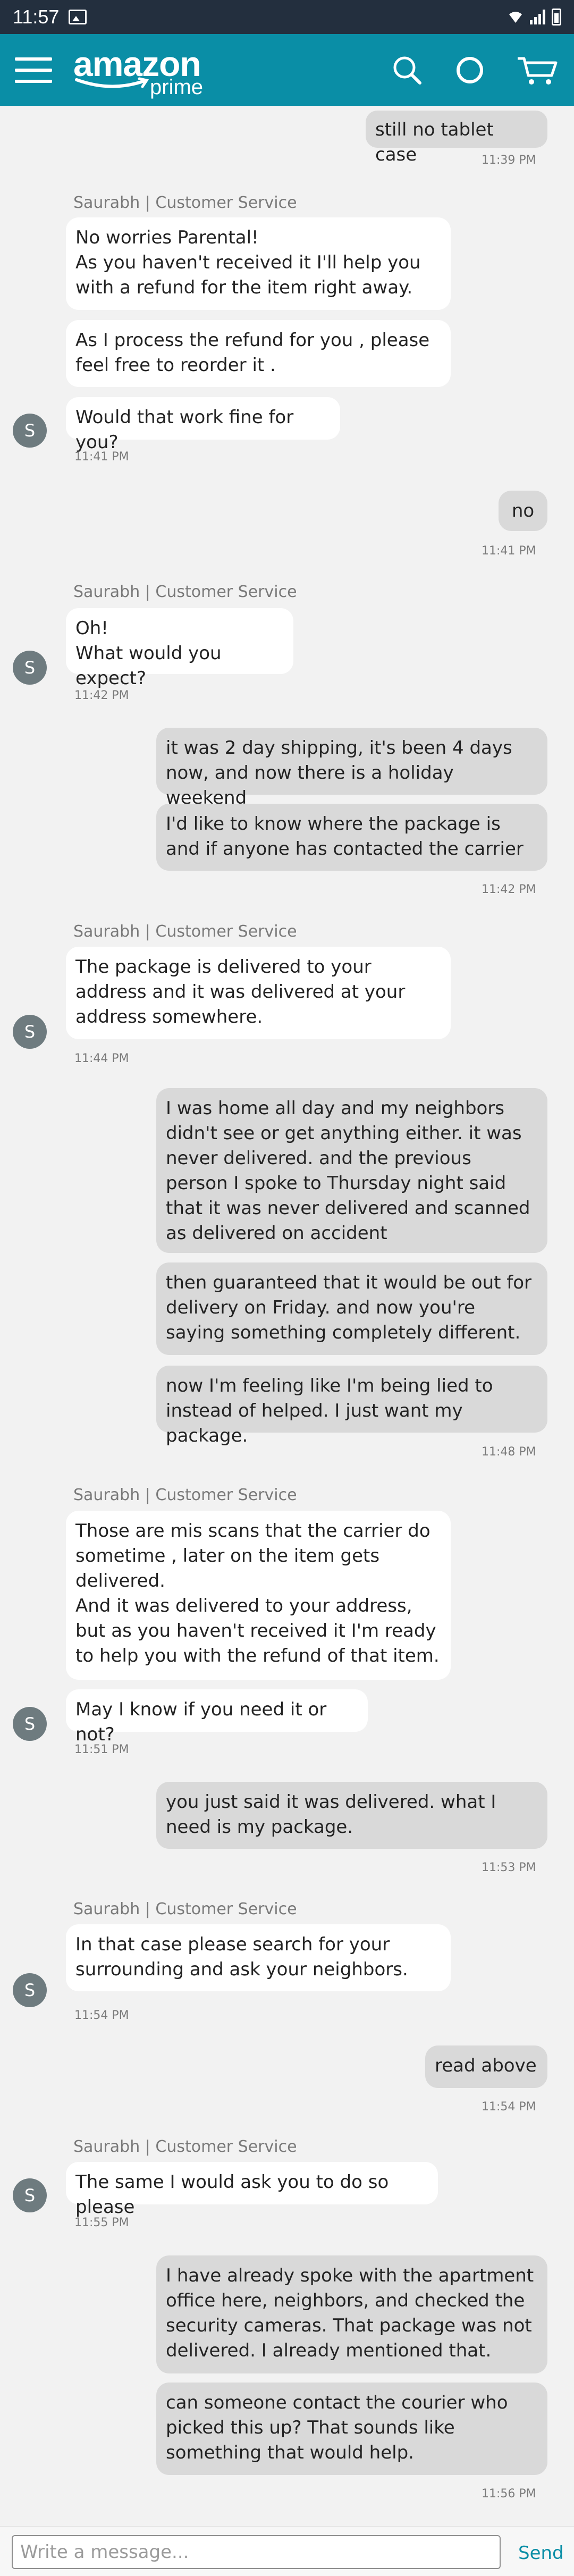 The width and height of the screenshot is (574, 2576). Describe the element at coordinates (509, 2494) in the screenshot. I see `message-timestamp: 11:56 PM` at that location.